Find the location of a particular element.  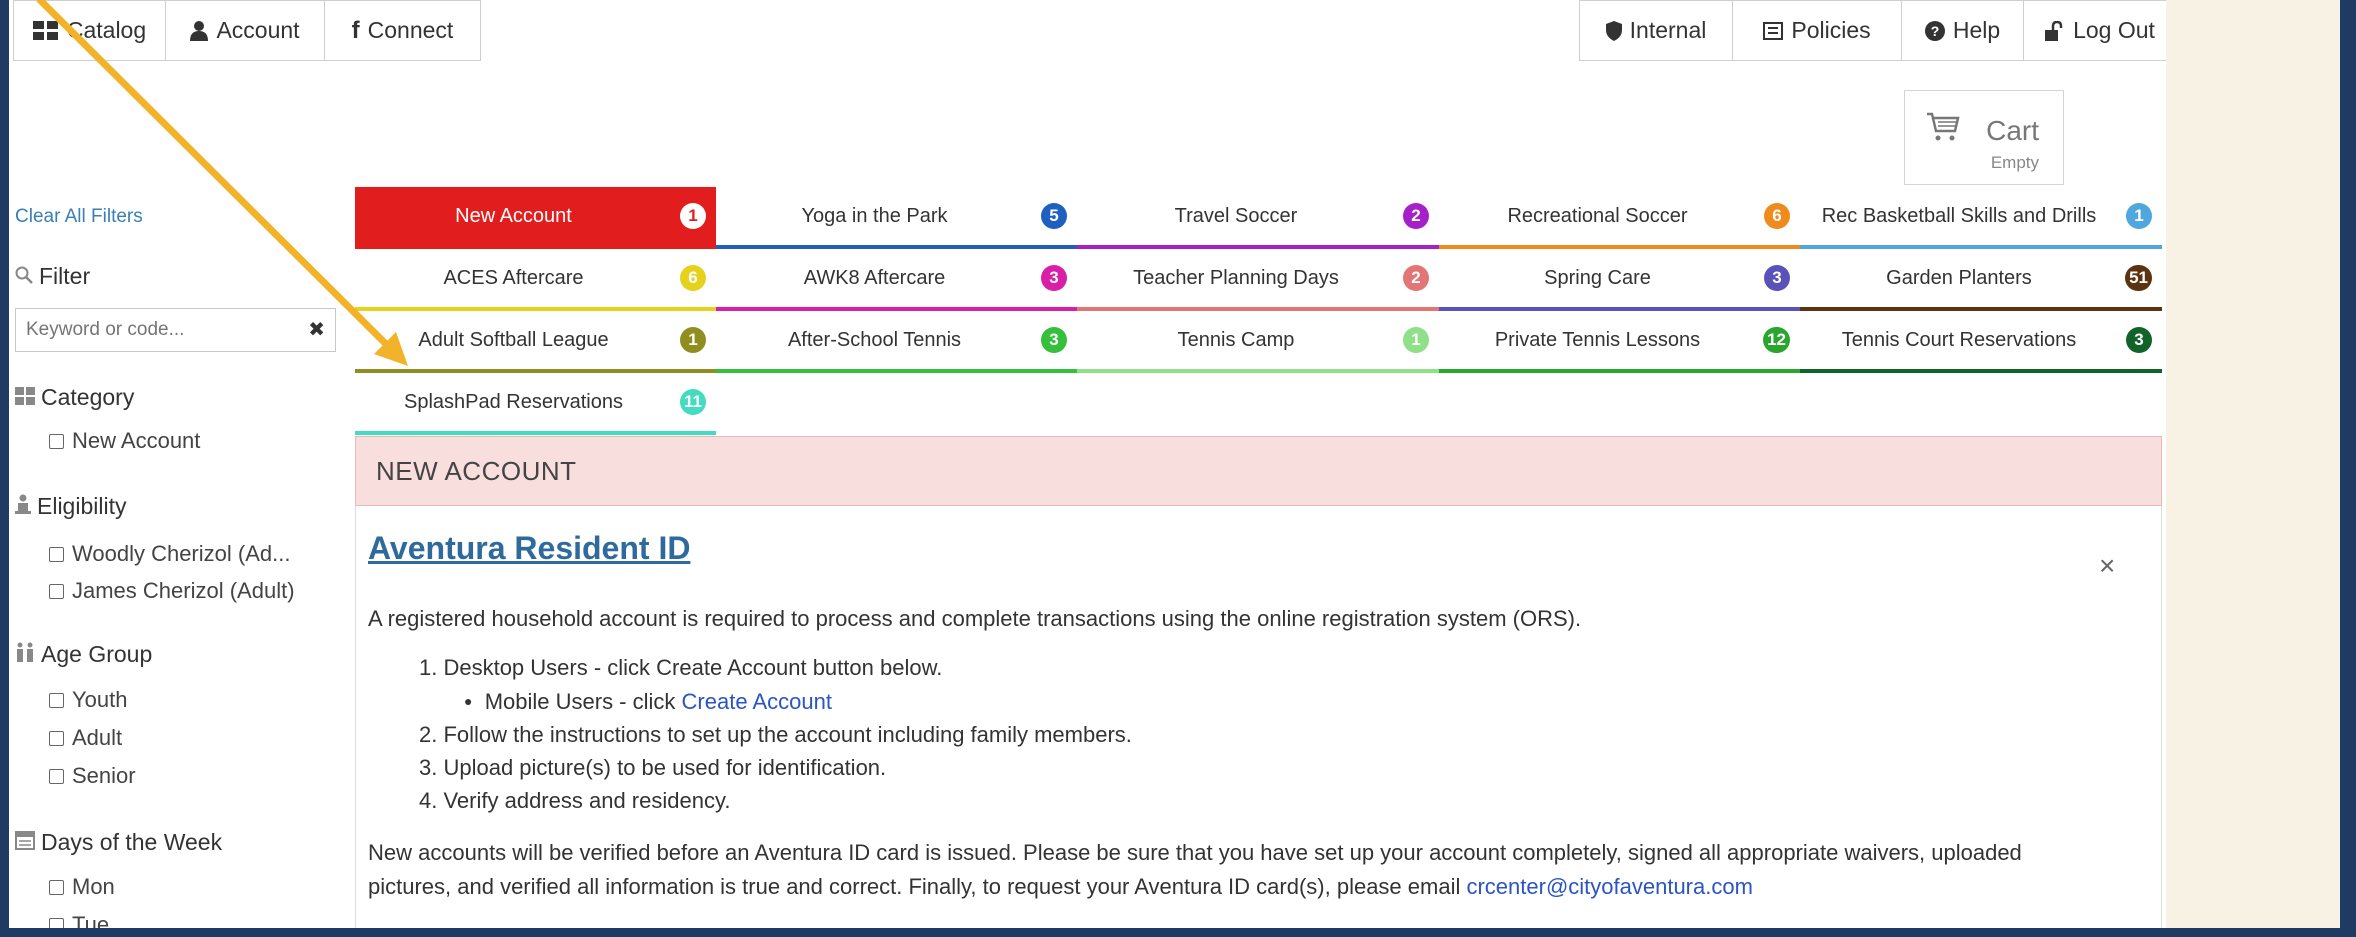

category-tab: ACES Aftercare 6 is located at coordinates (535, 280).